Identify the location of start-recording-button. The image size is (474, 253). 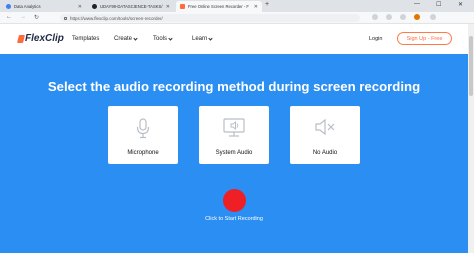
(234, 200).